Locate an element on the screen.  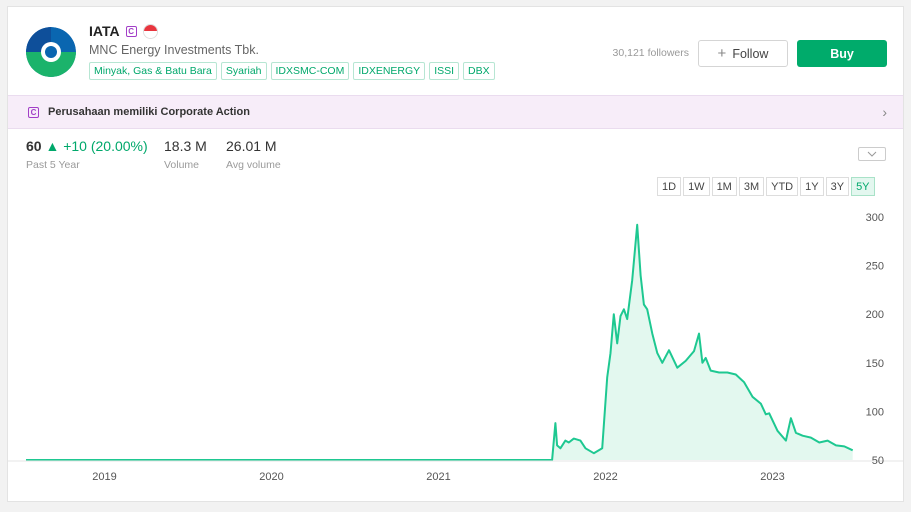
chart-type-dropdown is located at coordinates (872, 154).